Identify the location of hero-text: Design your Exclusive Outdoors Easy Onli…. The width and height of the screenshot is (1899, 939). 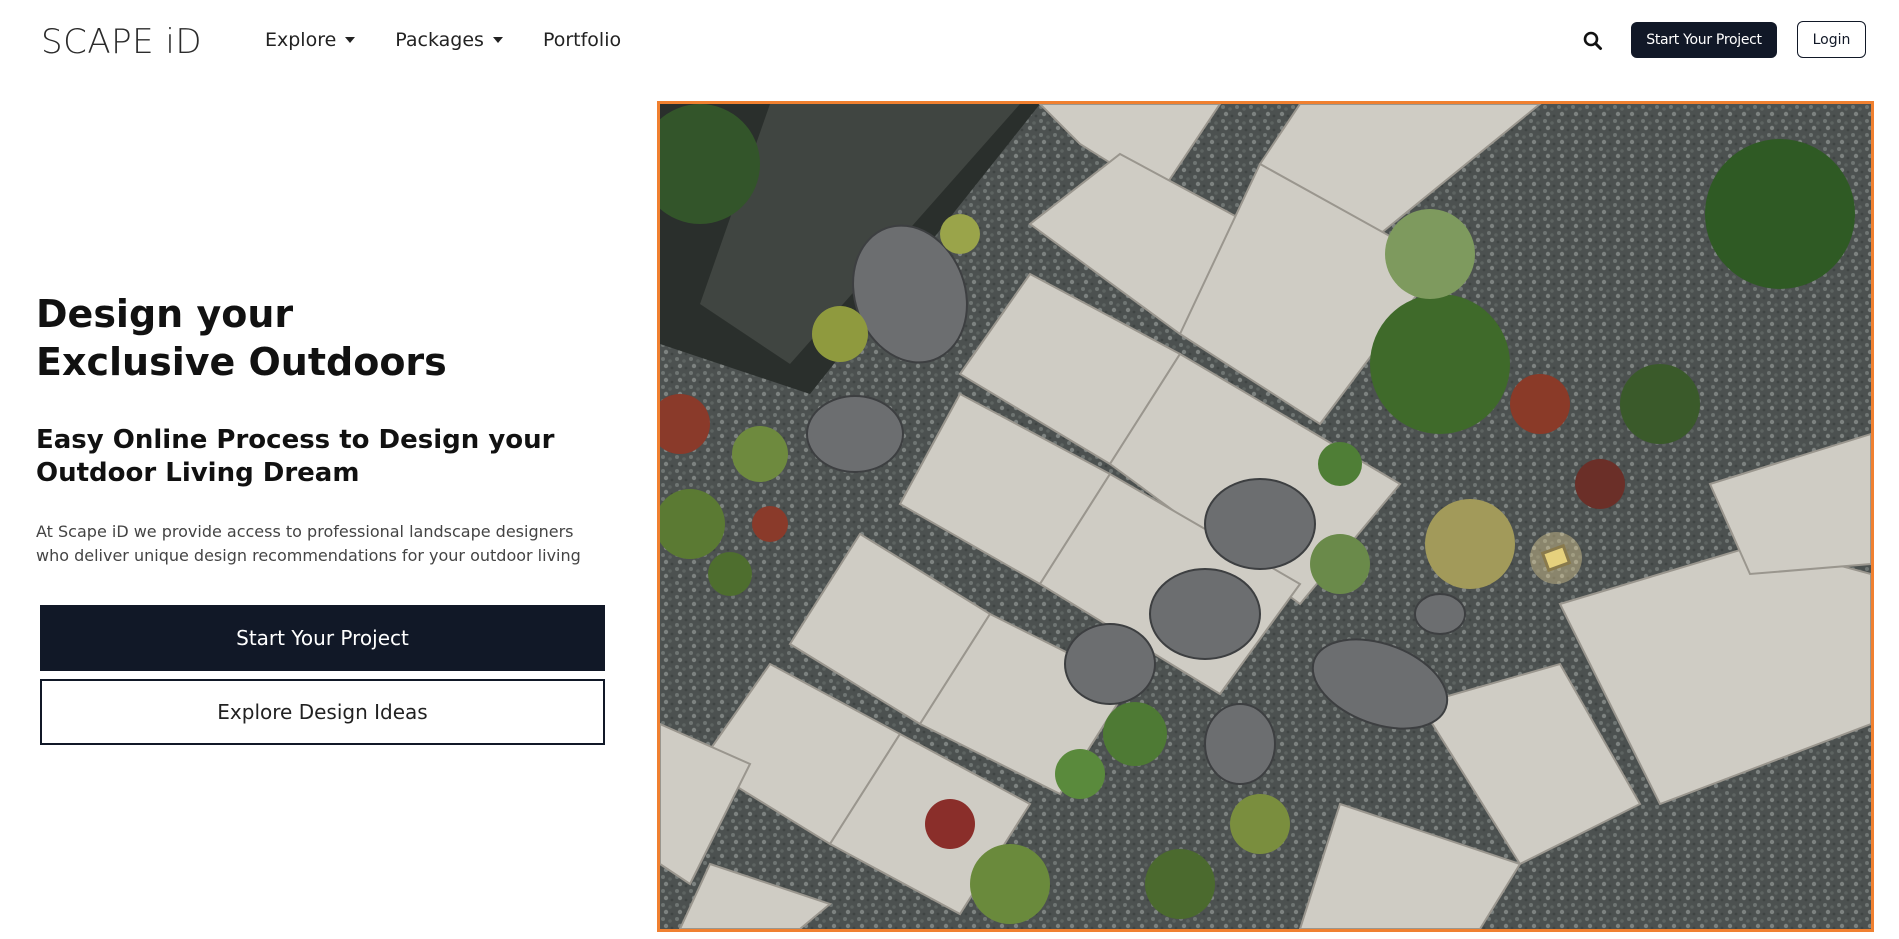
(336, 429).